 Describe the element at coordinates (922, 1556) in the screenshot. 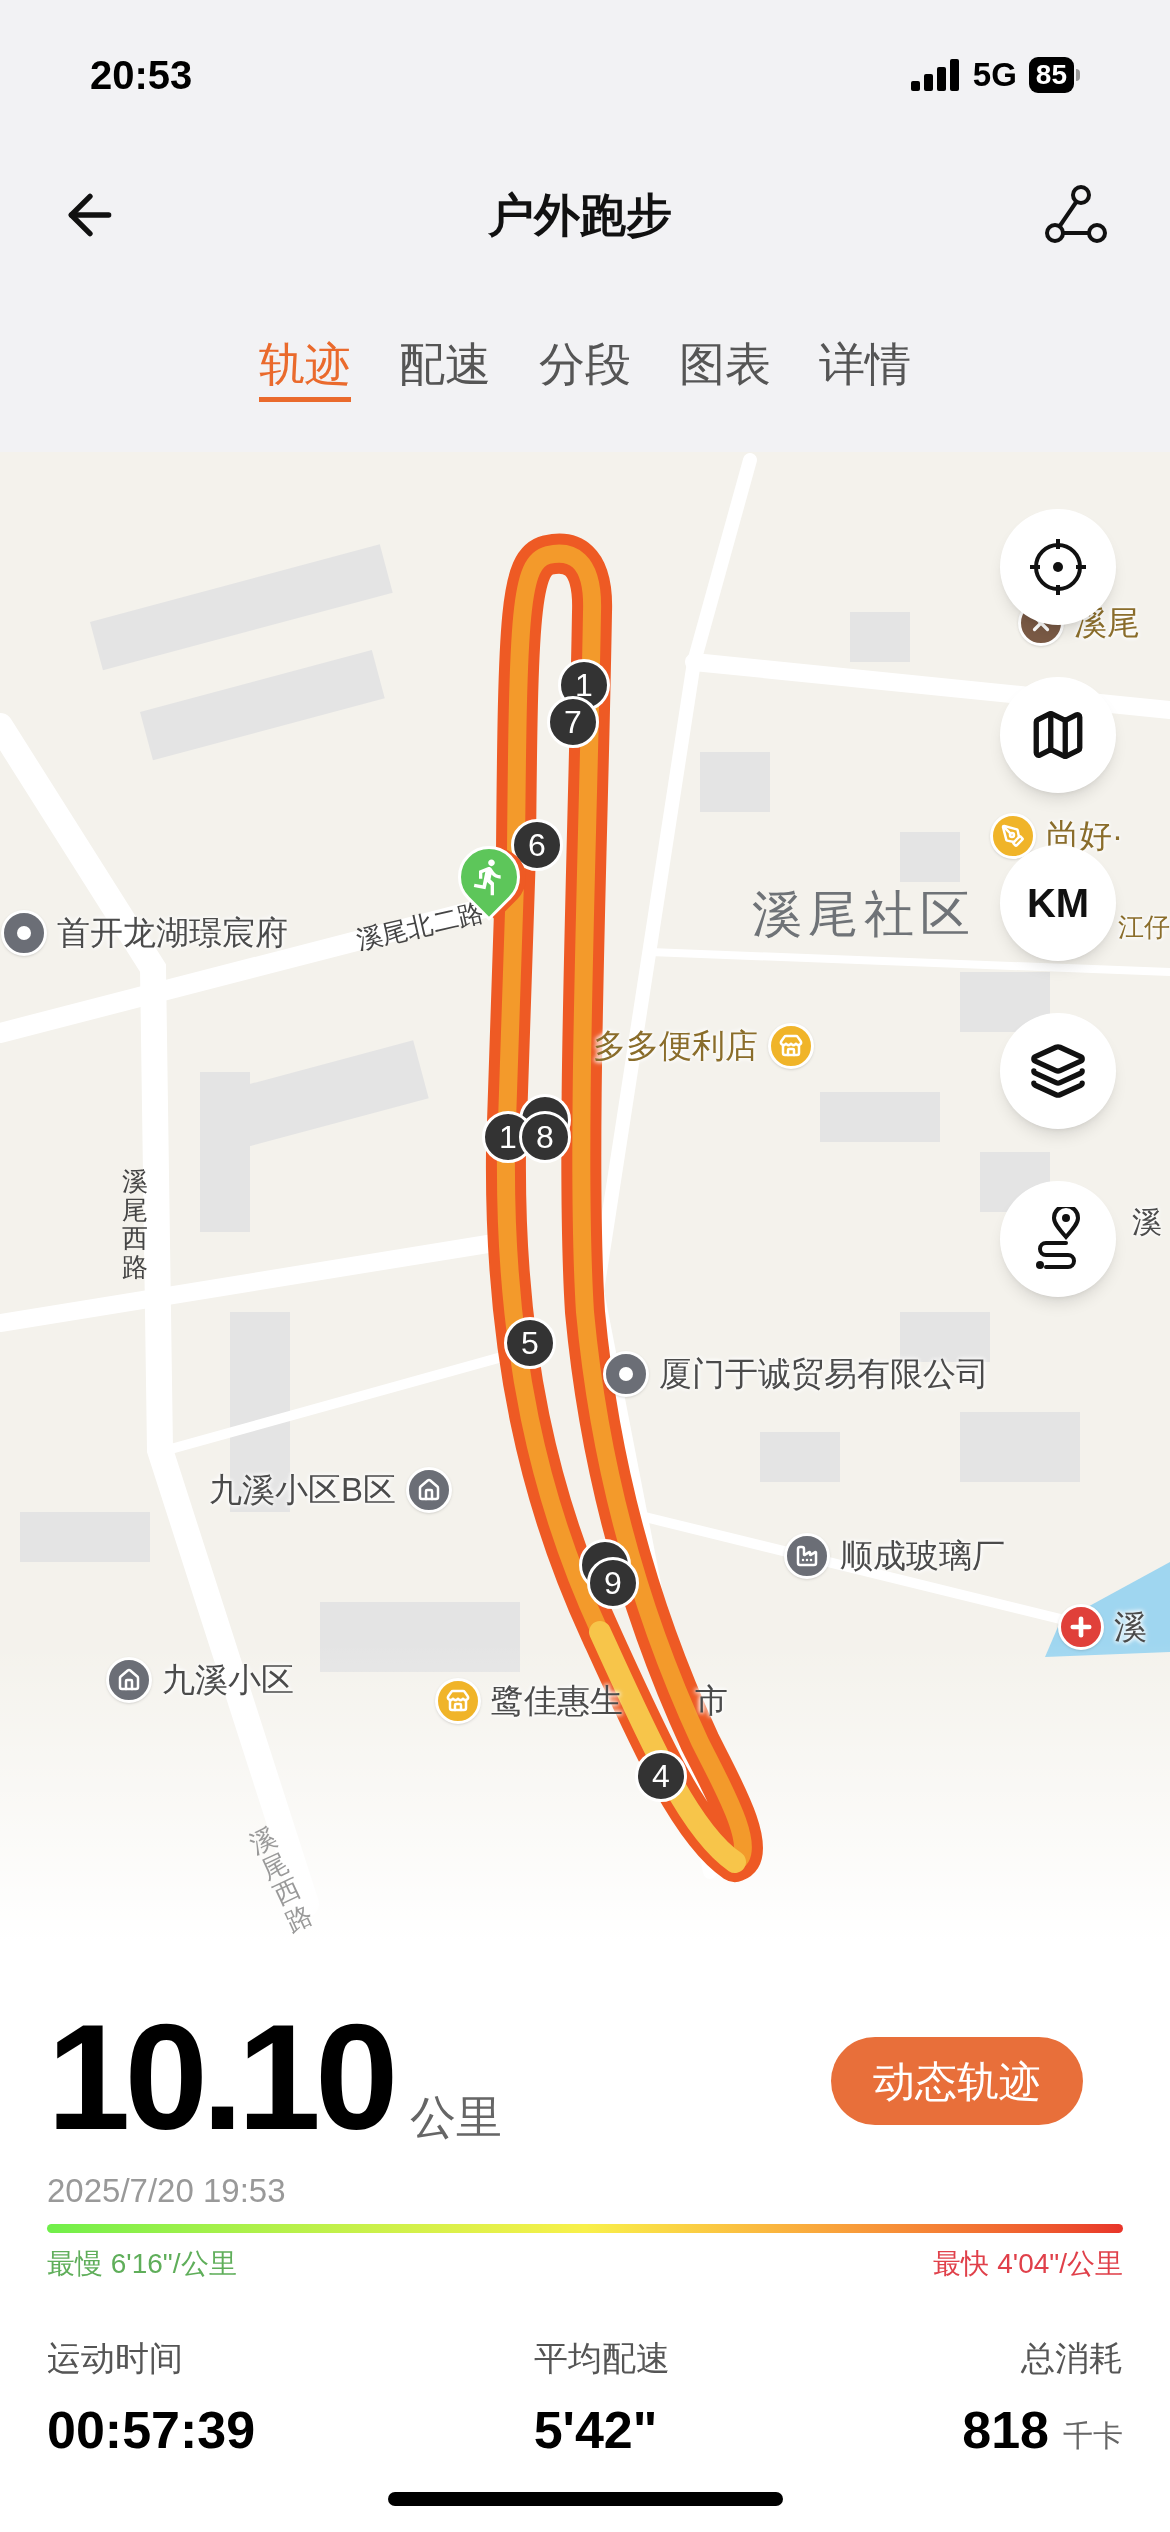

I see `place-label: 顺成玻璃厂` at that location.